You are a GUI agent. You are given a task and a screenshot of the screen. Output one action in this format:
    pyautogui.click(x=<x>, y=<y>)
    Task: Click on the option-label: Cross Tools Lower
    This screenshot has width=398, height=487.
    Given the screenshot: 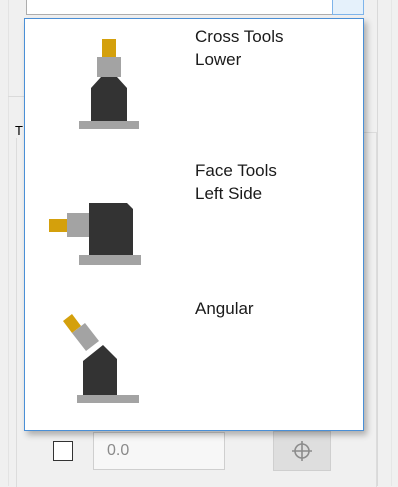 What is the action you would take?
    pyautogui.click(x=239, y=48)
    